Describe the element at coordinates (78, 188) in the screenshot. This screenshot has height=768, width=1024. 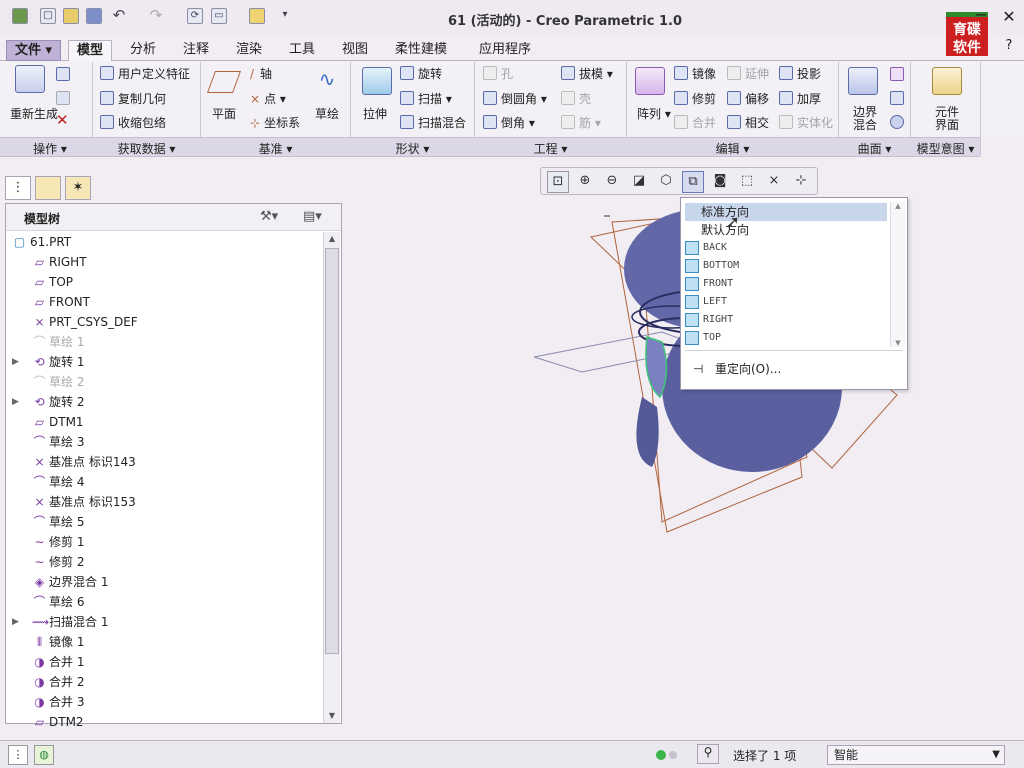
I see `favorites-tab-icon: ✶` at that location.